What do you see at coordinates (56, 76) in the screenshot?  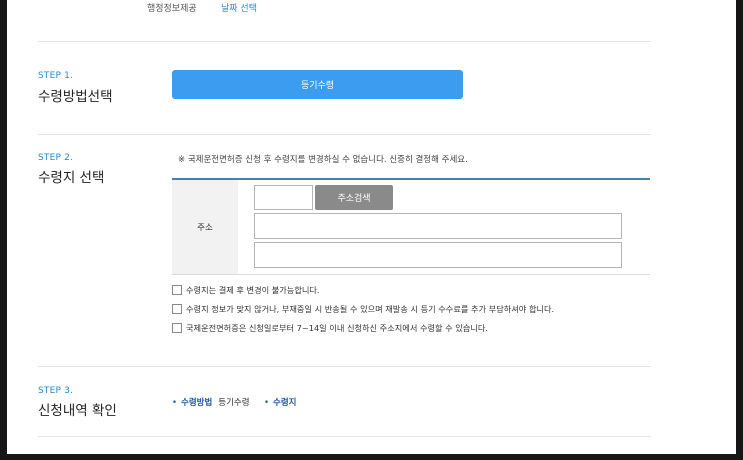 I see `step1-label: STEP 1.` at bounding box center [56, 76].